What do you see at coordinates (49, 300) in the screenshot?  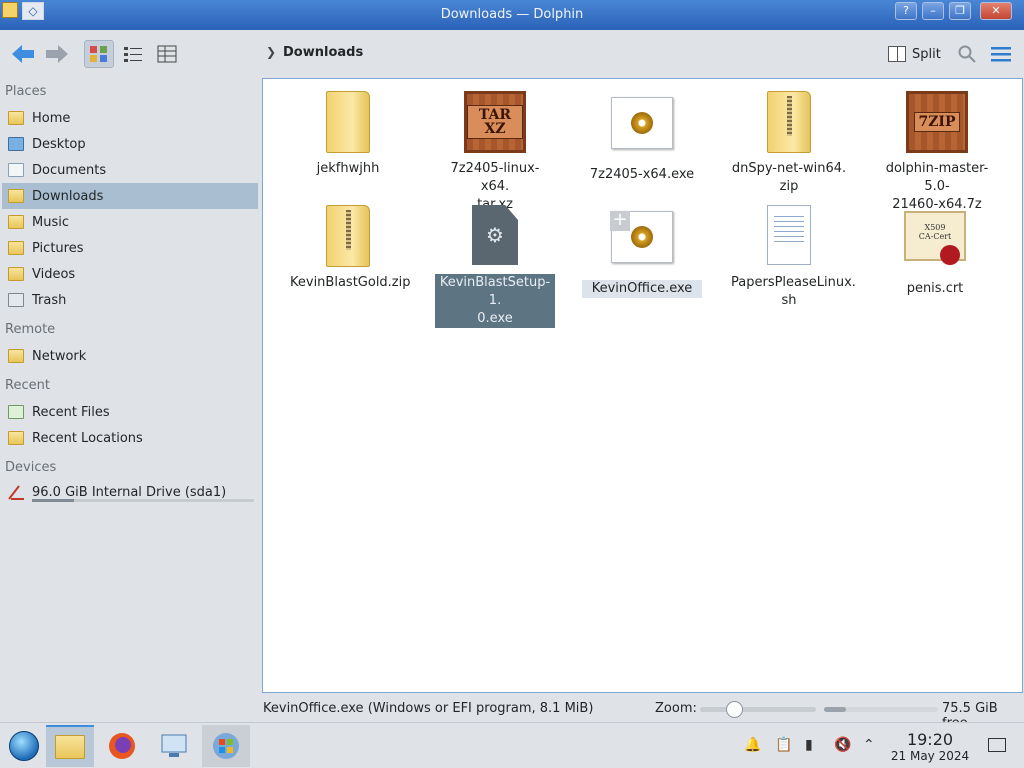 I see `sidebar-item-label: Trash` at bounding box center [49, 300].